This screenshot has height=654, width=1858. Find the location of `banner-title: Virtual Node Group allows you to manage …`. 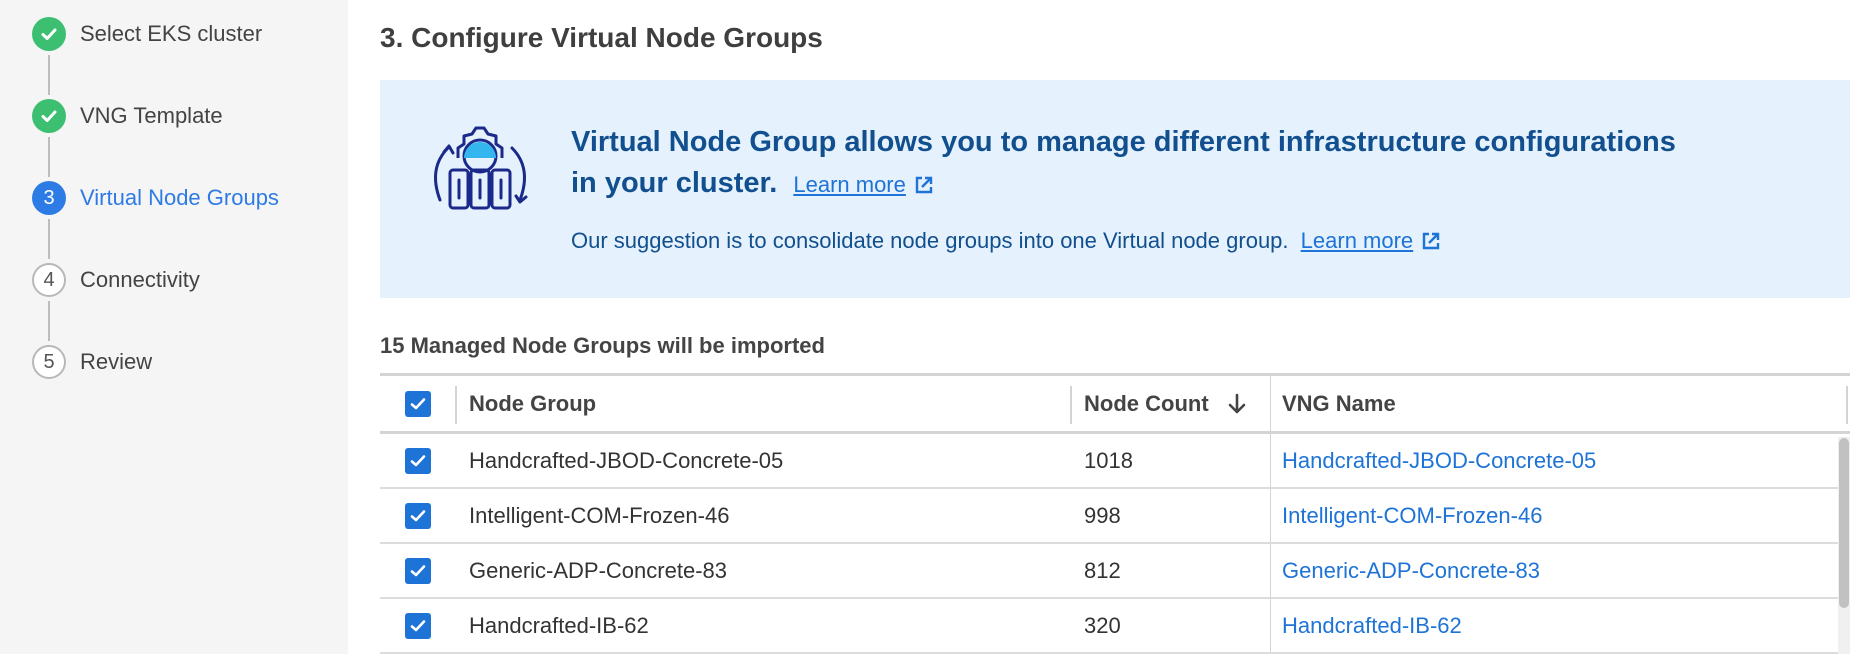

banner-title: Virtual Node Group allows you to manage … is located at coordinates (1131, 163).